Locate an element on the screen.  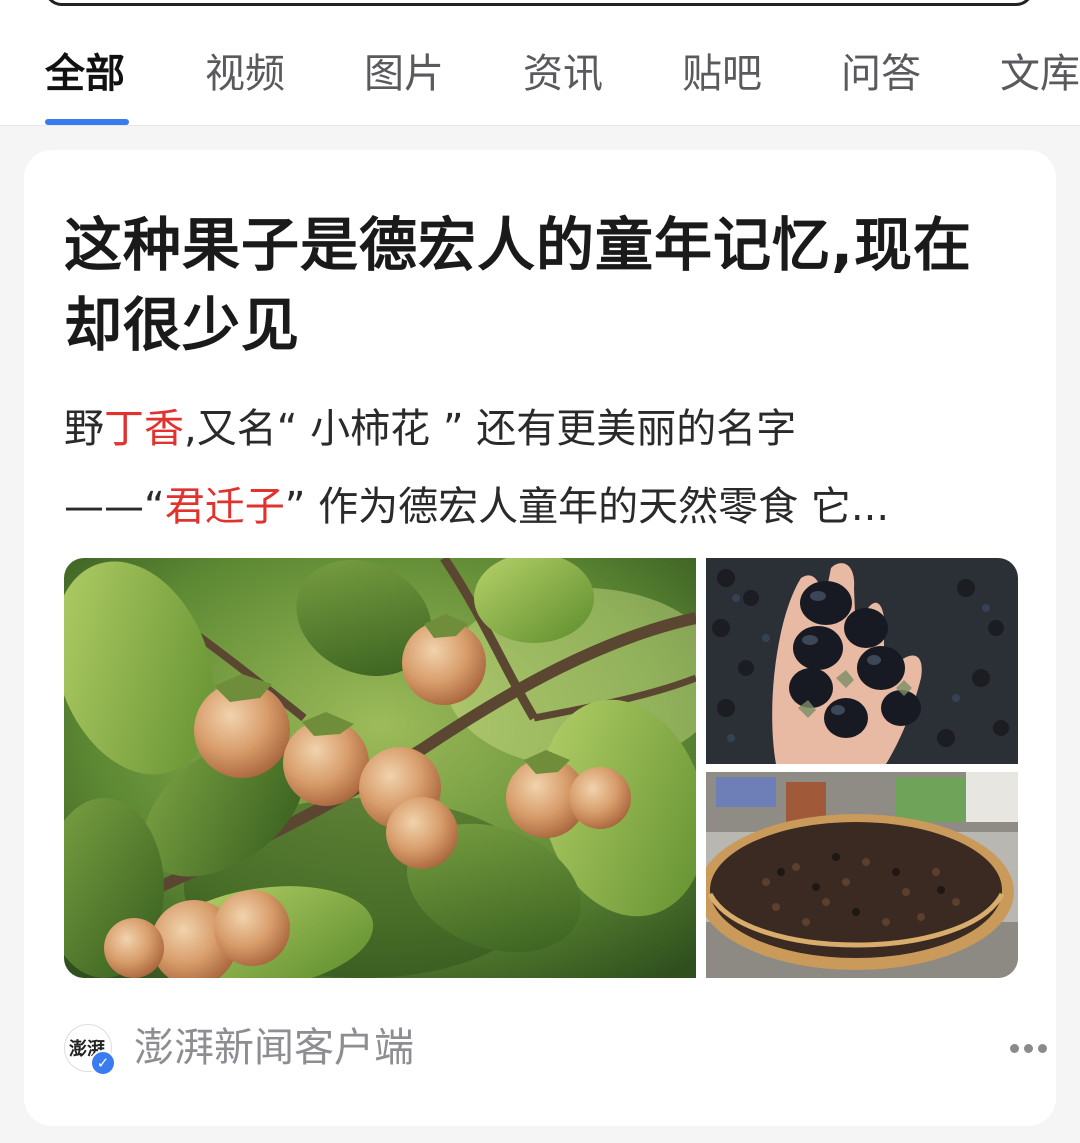
more-dots-icon is located at coordinates (1032, 1048).